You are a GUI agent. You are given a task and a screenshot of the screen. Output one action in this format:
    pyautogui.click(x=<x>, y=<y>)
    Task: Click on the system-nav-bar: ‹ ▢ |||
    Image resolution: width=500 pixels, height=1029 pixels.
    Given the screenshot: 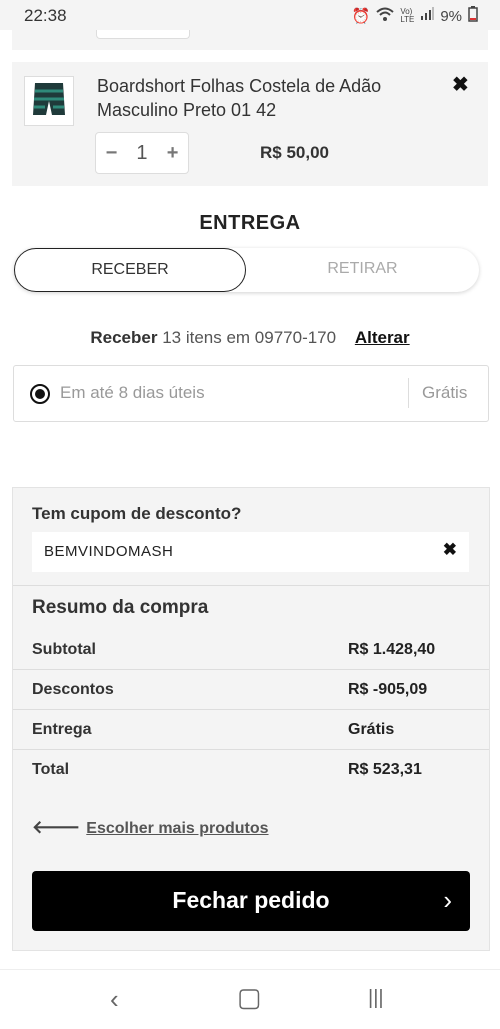 What is the action you would take?
    pyautogui.click(x=250, y=999)
    